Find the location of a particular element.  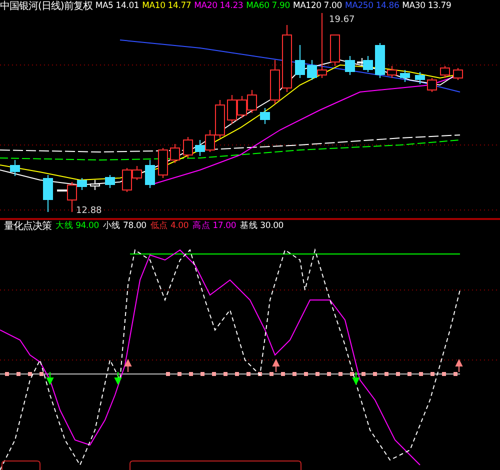

indicator-value: 小线 78.00 is located at coordinates (124, 226).